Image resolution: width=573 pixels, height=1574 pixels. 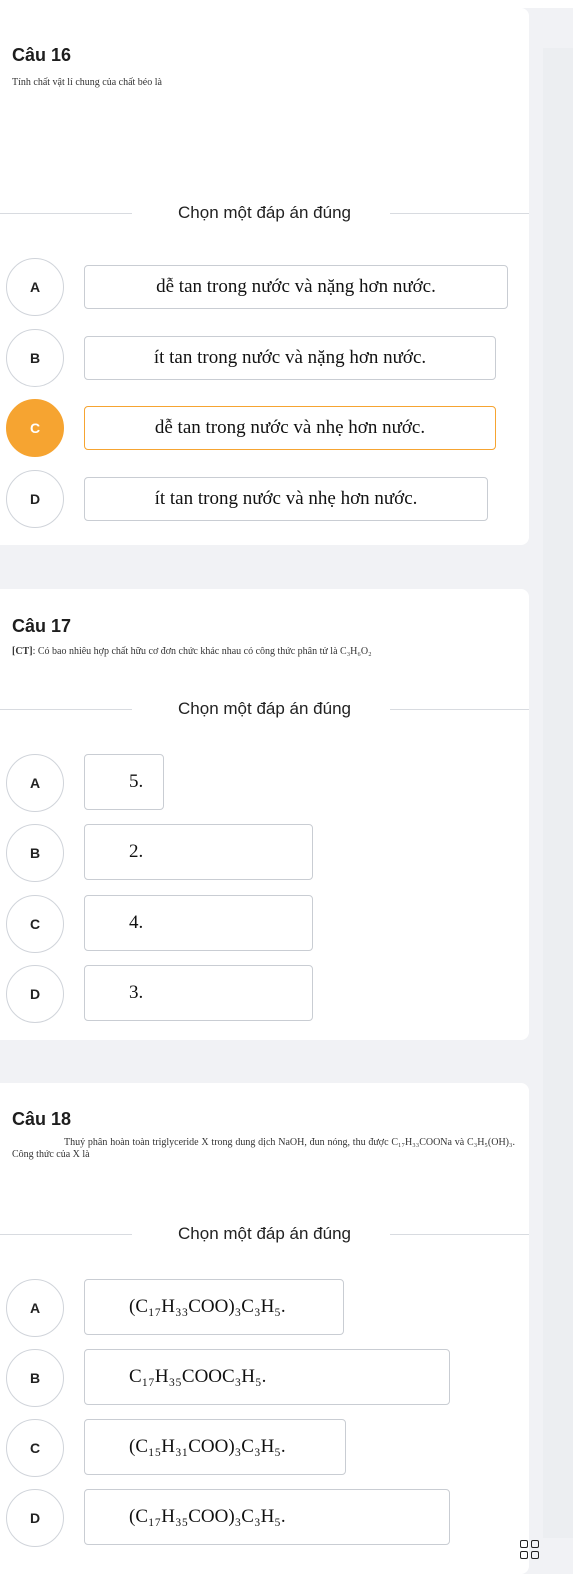 I want to click on option-text: 3., so click(x=198, y=993).